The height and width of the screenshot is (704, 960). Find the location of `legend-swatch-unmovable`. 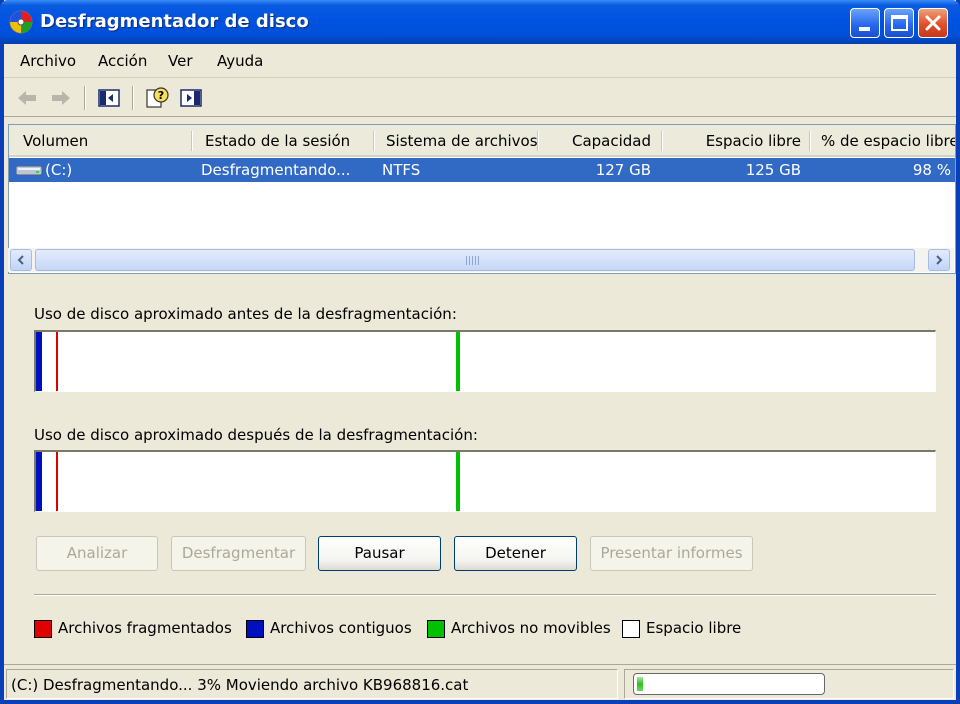

legend-swatch-unmovable is located at coordinates (436, 629).